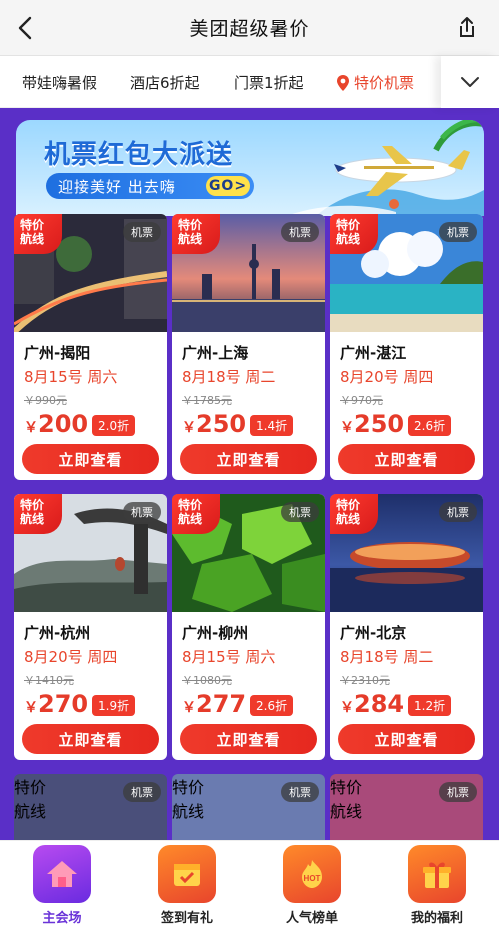 Image resolution: width=499 pixels, height=935 pixels. I want to click on nav-label: 人气榜单, so click(311, 918).